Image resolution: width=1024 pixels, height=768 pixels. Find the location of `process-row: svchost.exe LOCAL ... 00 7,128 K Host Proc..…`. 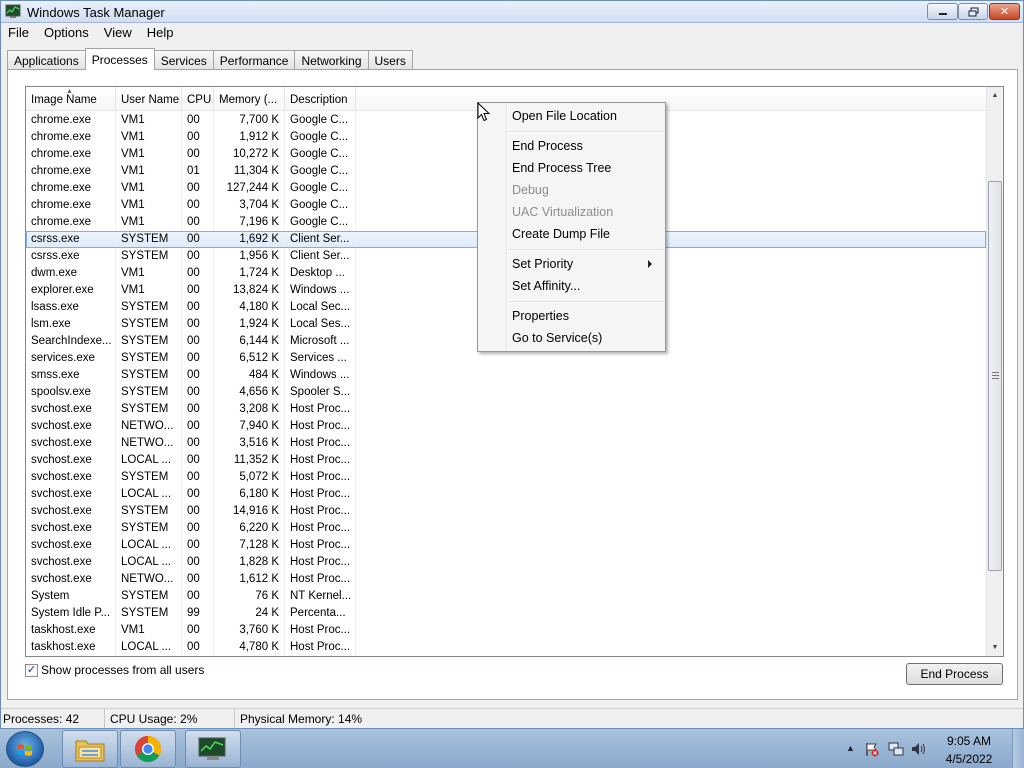

process-row: svchost.exe LOCAL ... 00 7,128 K Host Proc..… is located at coordinates (506, 545).